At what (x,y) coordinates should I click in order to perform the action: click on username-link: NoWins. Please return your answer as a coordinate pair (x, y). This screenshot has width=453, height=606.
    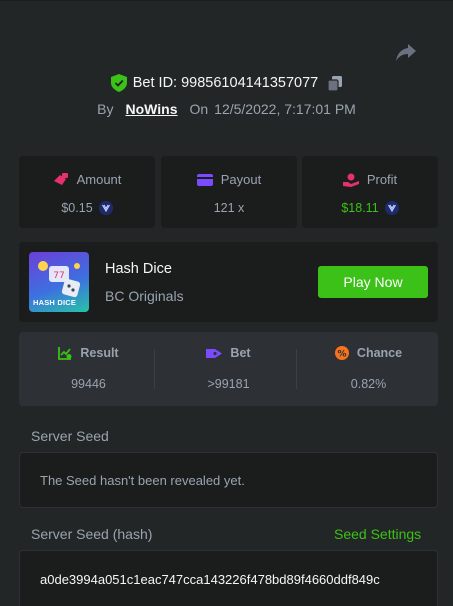
    Looking at the image, I should click on (152, 109).